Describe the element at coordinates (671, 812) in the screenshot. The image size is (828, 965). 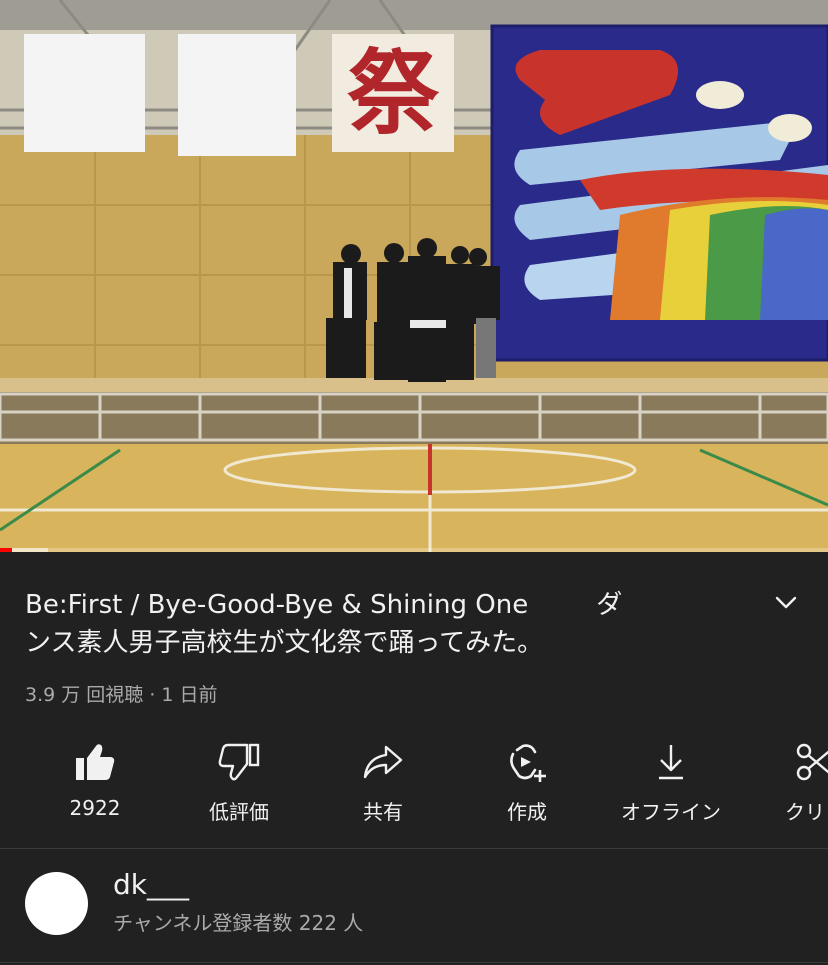
I see `download-label: オフライン` at that location.